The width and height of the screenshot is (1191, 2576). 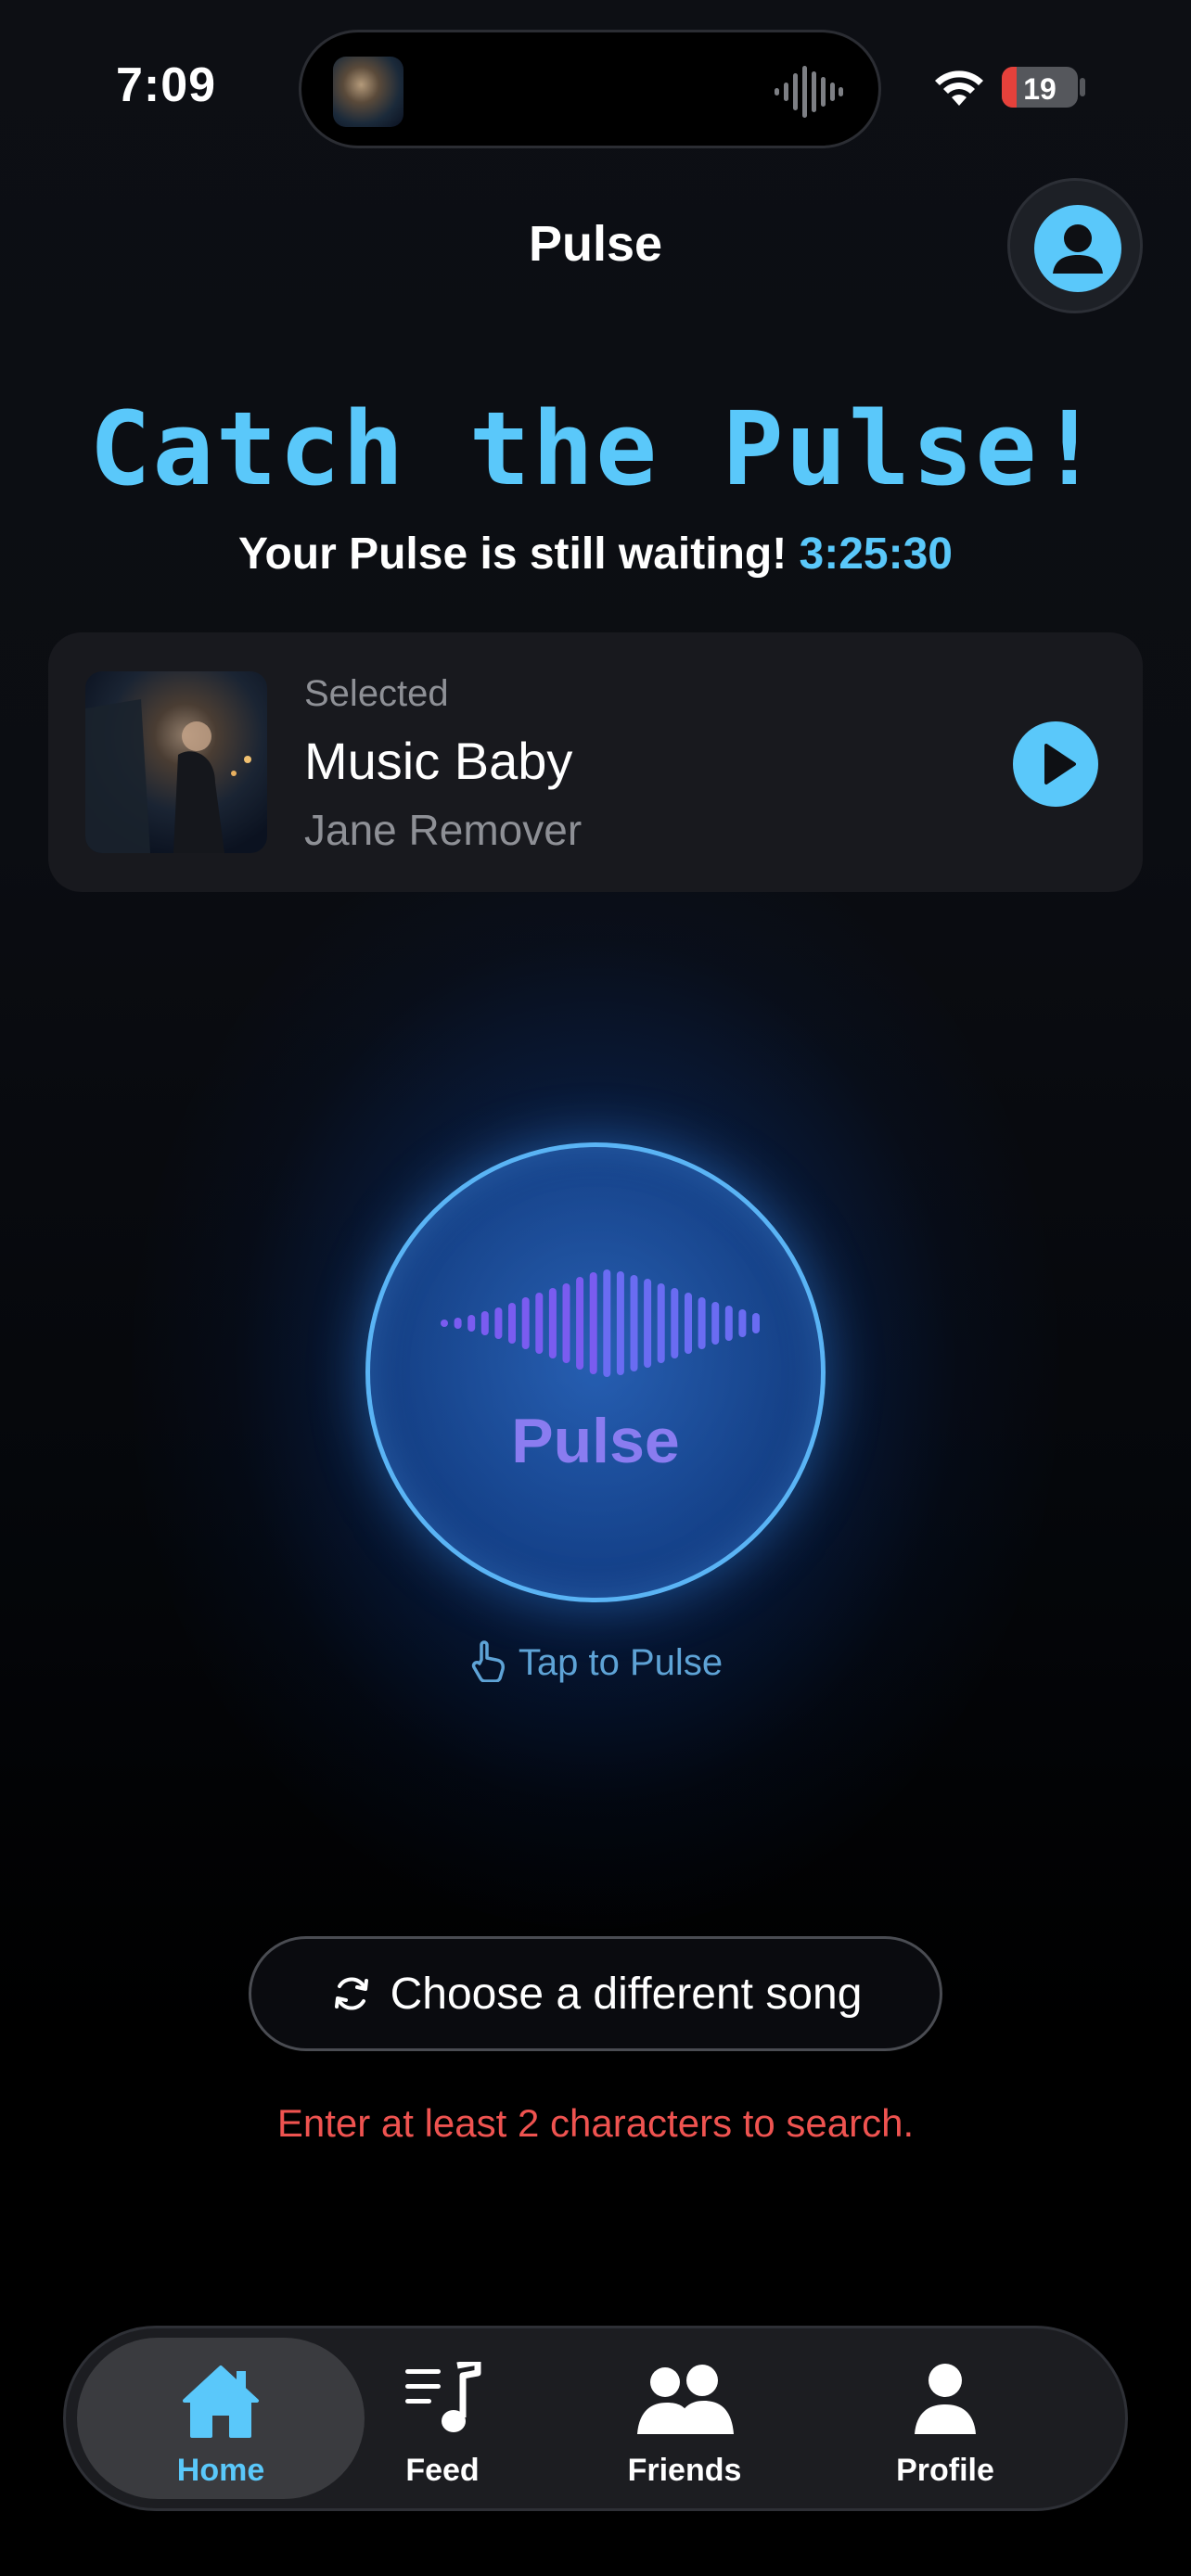 I want to click on tab-home: Home, so click(x=221, y=2419).